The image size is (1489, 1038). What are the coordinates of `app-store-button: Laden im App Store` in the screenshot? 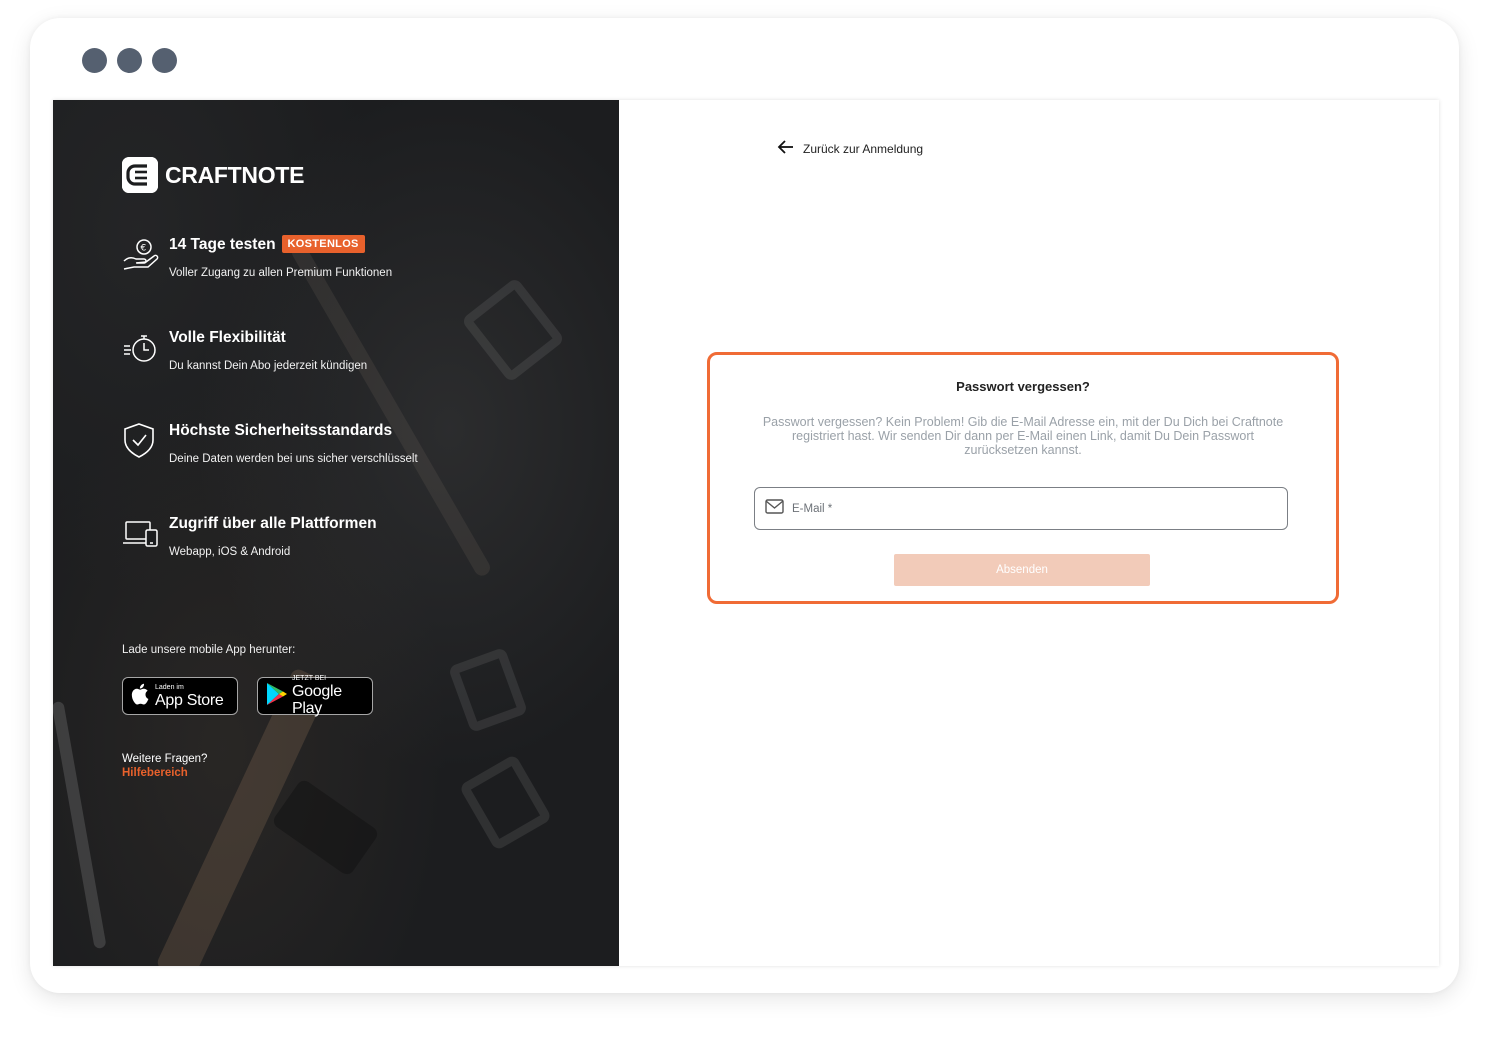 It's located at (180, 696).